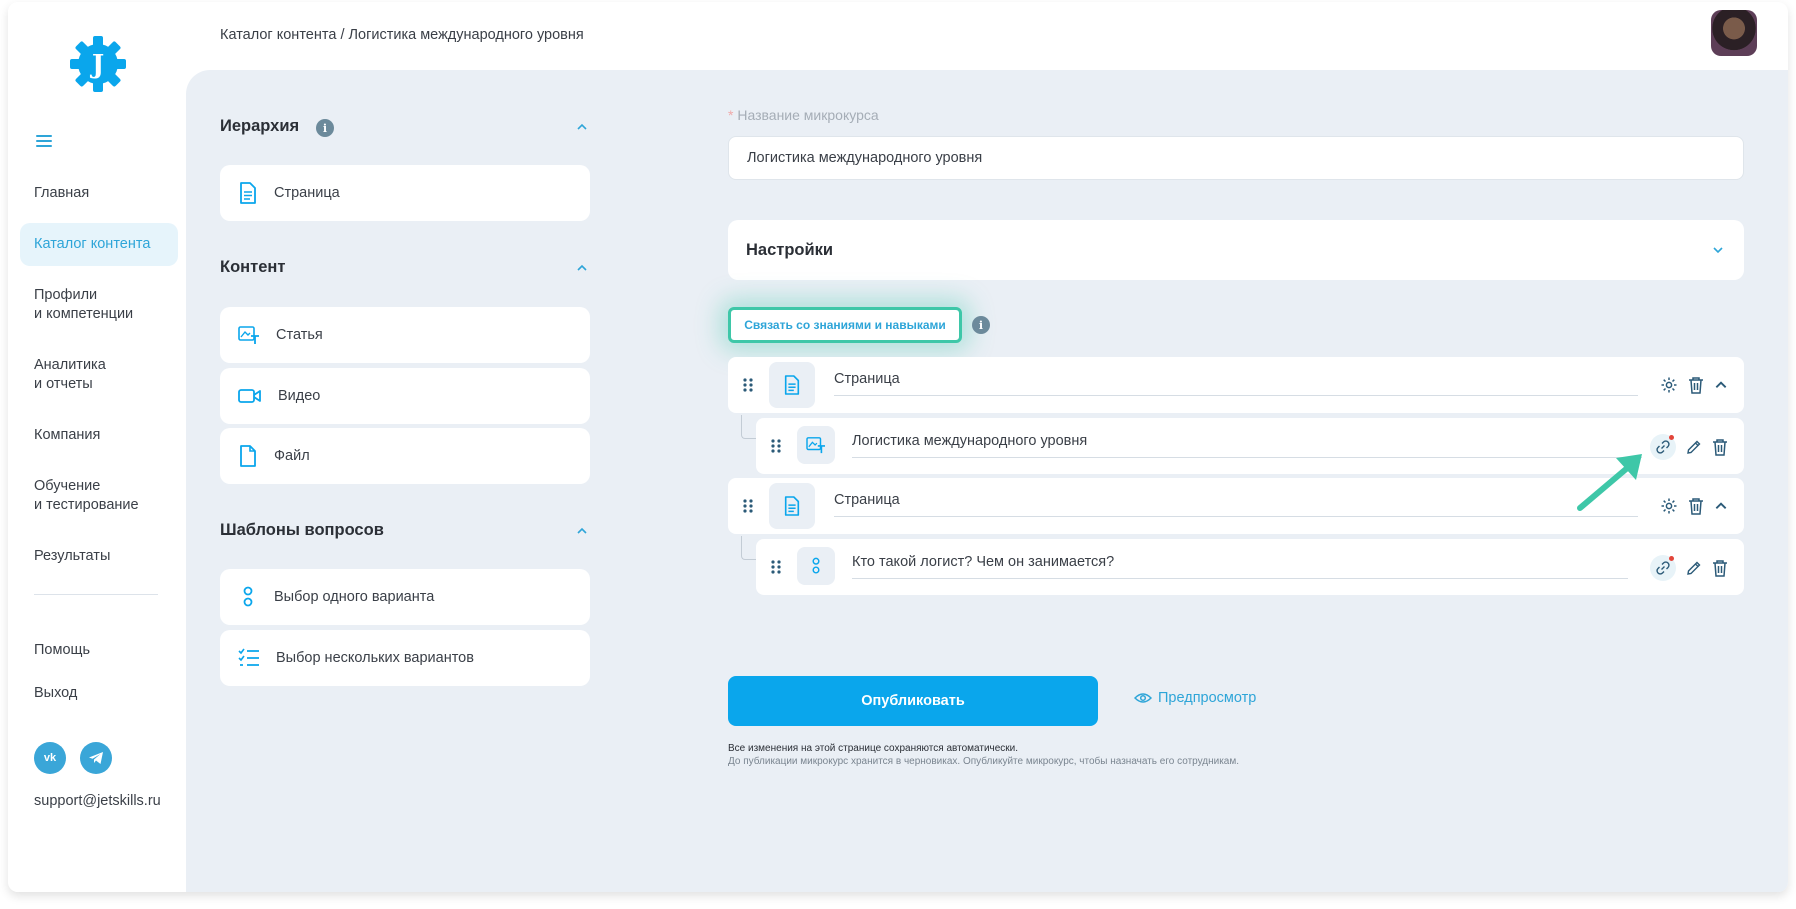 This screenshot has width=1796, height=909. I want to click on hierarchy-title: Иерархия, so click(260, 126).